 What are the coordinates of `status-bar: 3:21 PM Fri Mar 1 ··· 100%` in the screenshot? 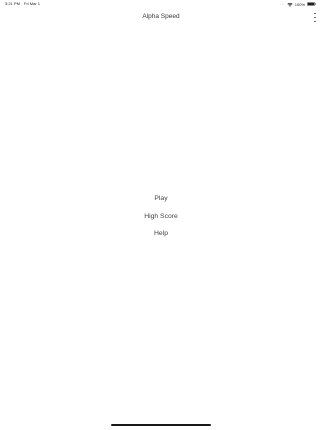 It's located at (161, 4).